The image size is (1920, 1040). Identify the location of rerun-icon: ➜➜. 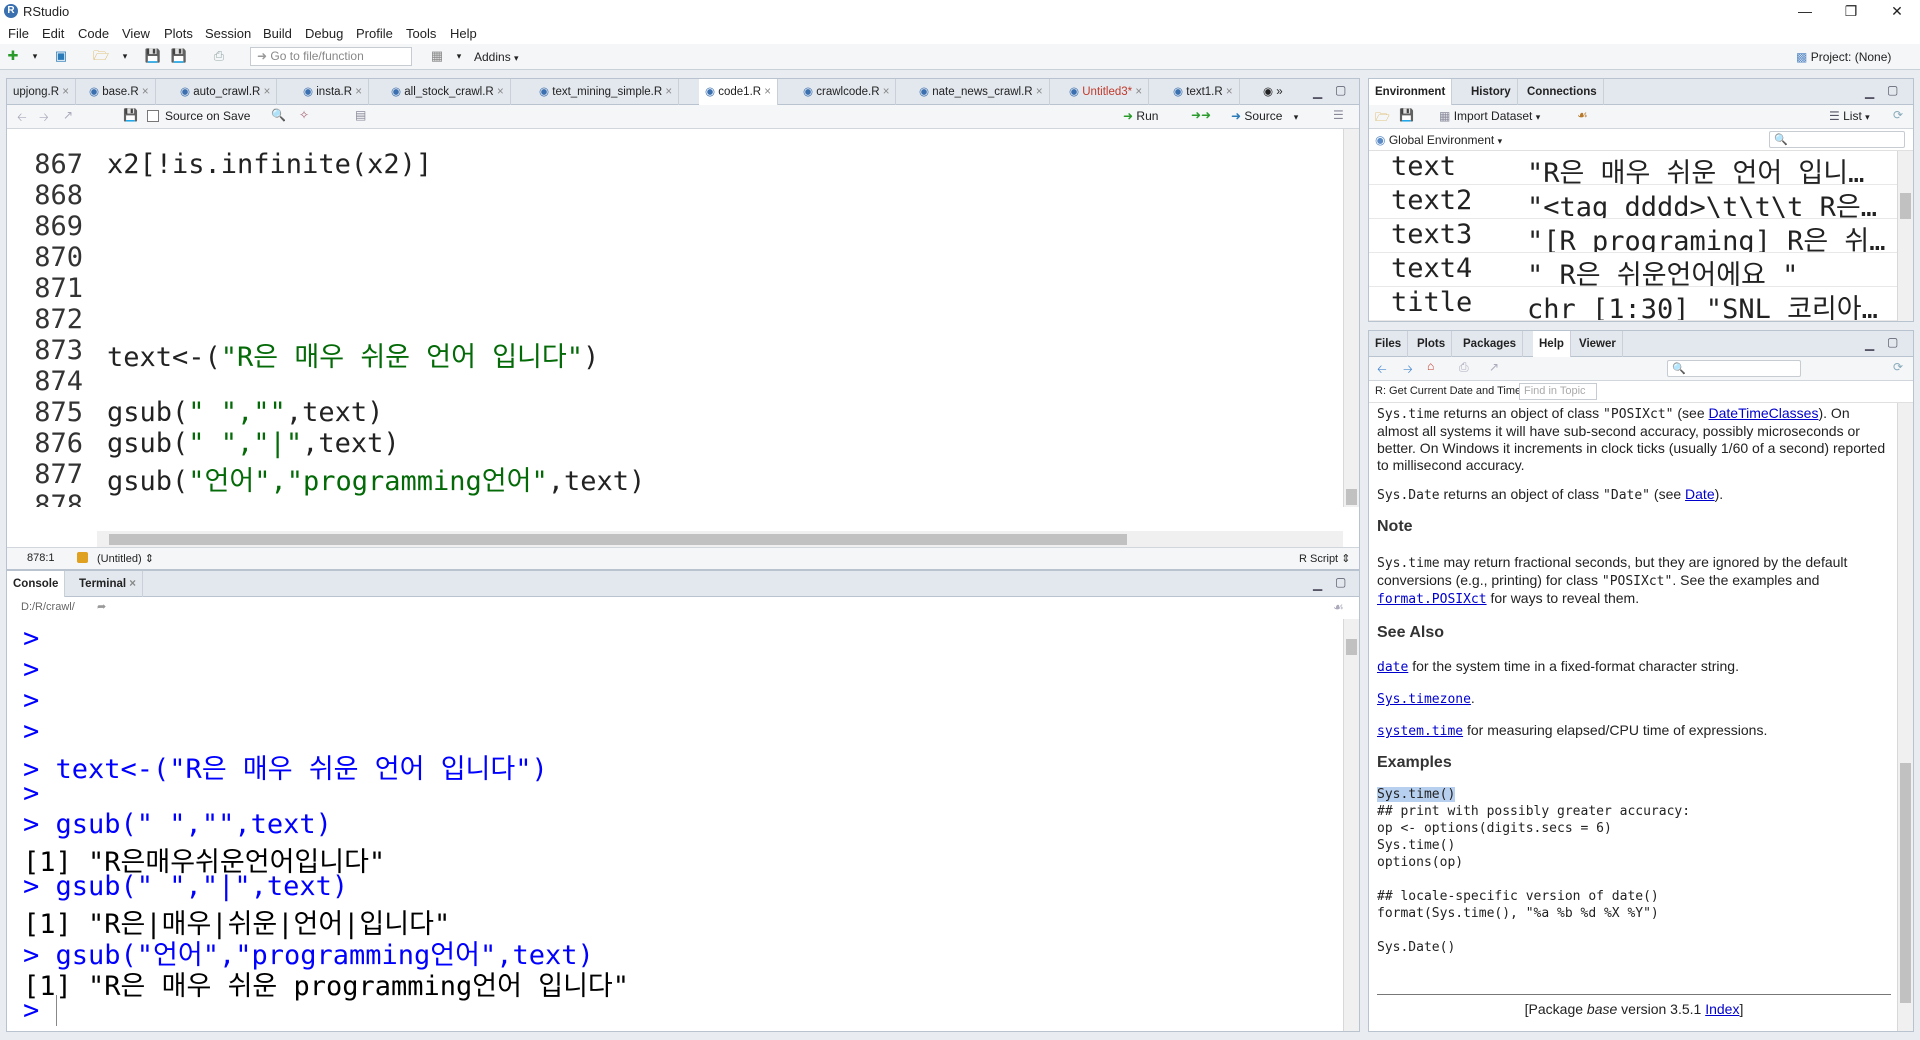
(1201, 115).